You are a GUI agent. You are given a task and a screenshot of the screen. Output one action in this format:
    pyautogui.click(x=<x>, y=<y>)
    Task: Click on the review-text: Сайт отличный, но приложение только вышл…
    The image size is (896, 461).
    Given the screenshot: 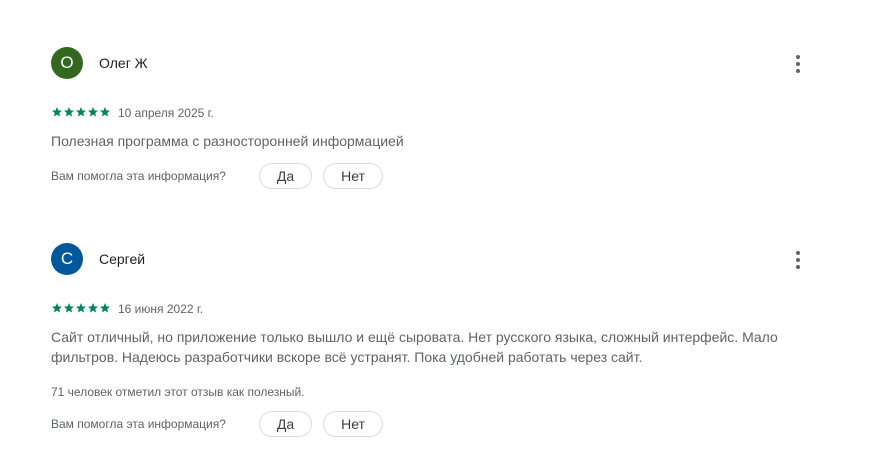 What is the action you would take?
    pyautogui.click(x=414, y=347)
    